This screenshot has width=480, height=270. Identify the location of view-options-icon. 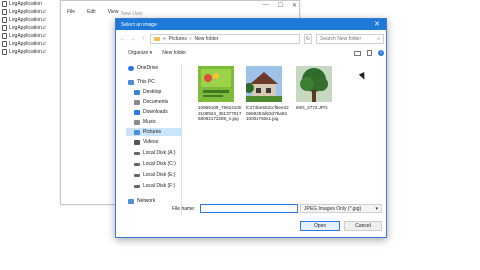
(357, 53).